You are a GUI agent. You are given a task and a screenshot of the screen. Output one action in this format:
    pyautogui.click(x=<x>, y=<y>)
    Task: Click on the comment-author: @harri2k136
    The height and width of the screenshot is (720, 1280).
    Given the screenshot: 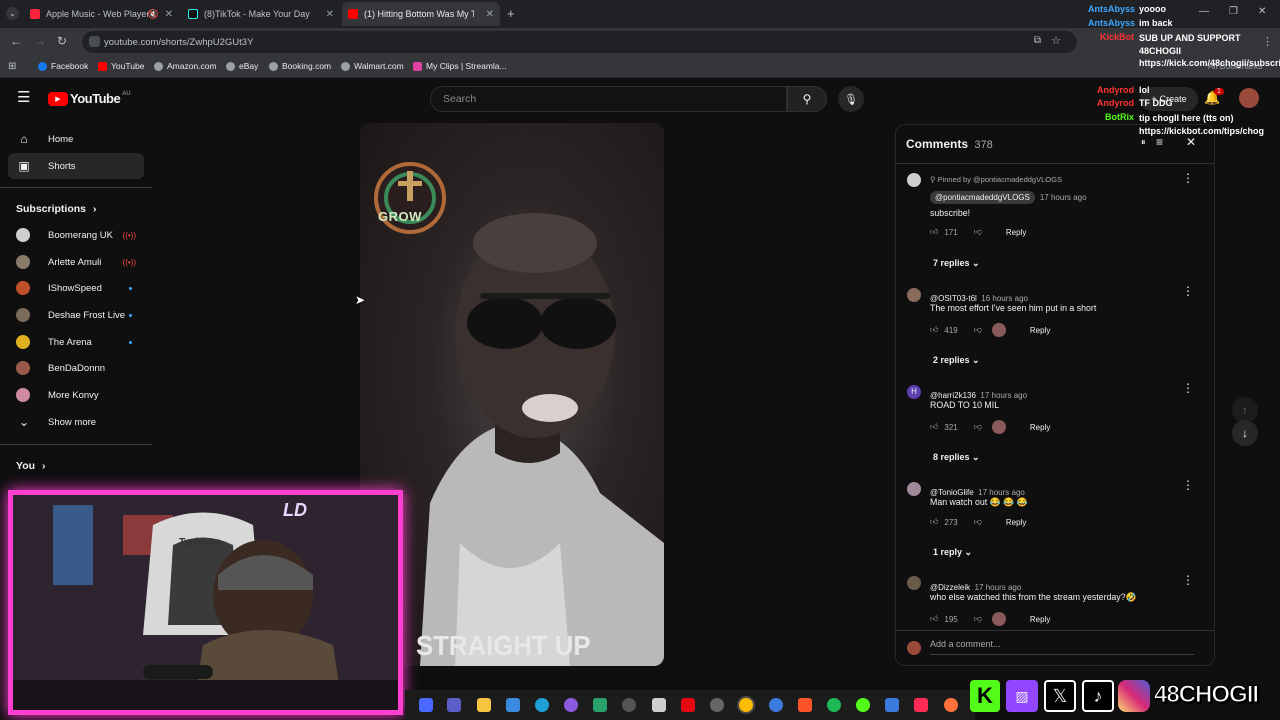 What is the action you would take?
    pyautogui.click(x=953, y=395)
    